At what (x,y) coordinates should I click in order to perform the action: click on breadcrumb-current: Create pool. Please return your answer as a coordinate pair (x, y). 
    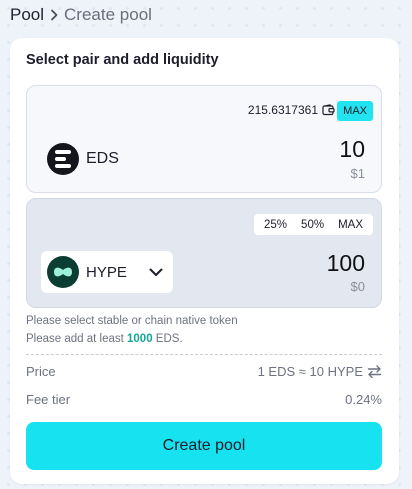
    Looking at the image, I should click on (108, 14).